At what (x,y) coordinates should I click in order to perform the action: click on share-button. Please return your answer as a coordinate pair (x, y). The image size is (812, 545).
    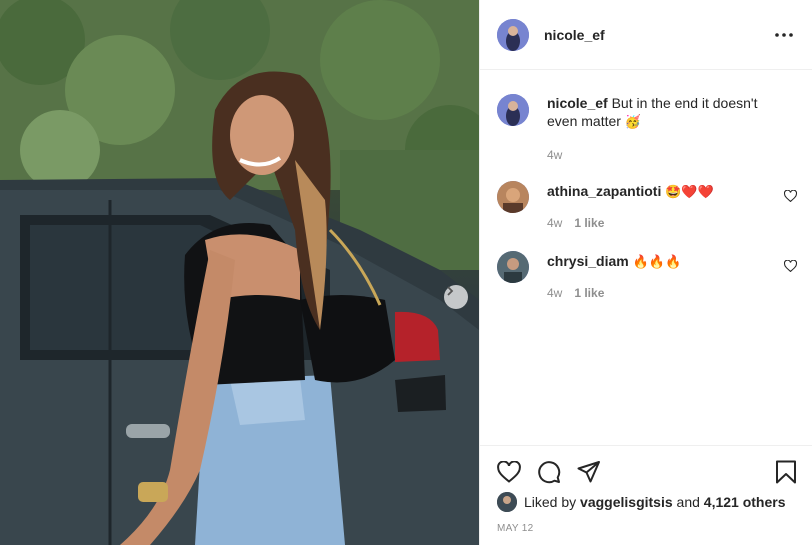
    Looking at the image, I should click on (589, 472).